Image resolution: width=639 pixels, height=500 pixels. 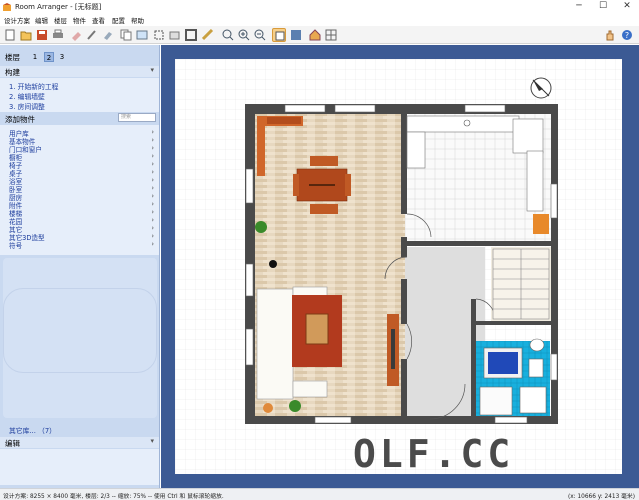 I want to click on menu-objects: 物件, so click(x=79, y=20).